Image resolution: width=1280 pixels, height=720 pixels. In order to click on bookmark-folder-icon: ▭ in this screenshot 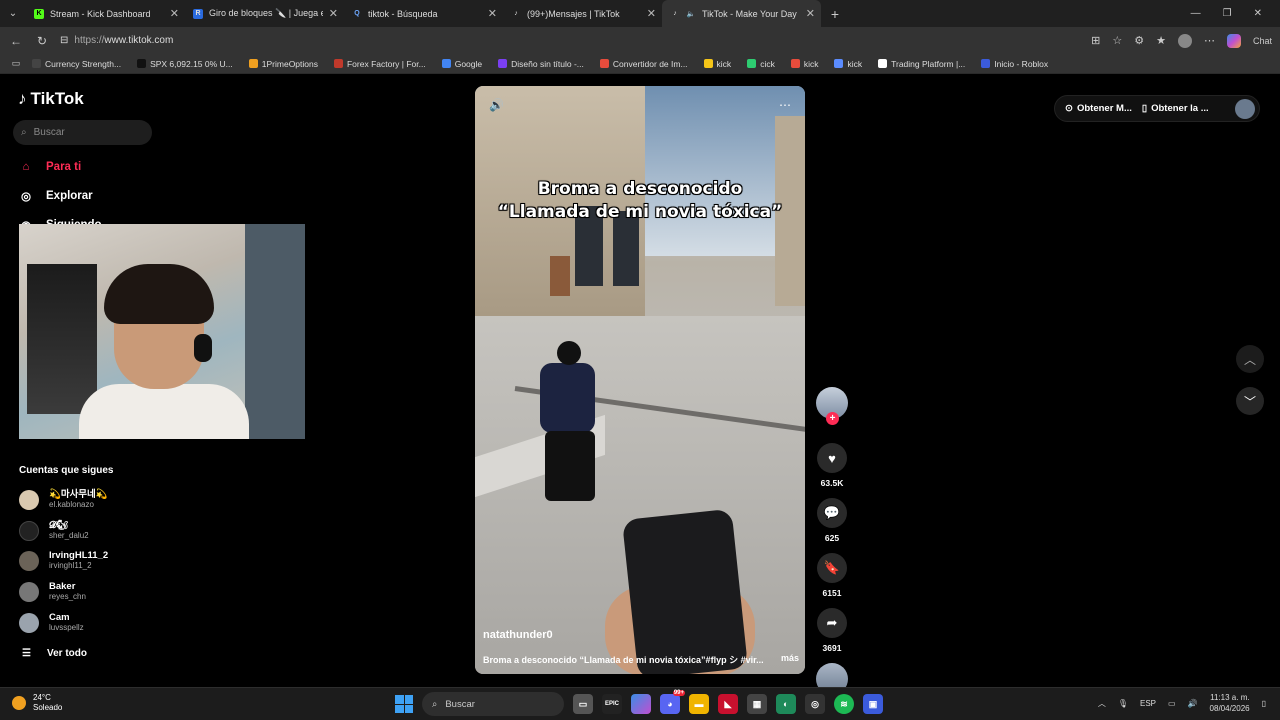, I will do `click(16, 63)`.